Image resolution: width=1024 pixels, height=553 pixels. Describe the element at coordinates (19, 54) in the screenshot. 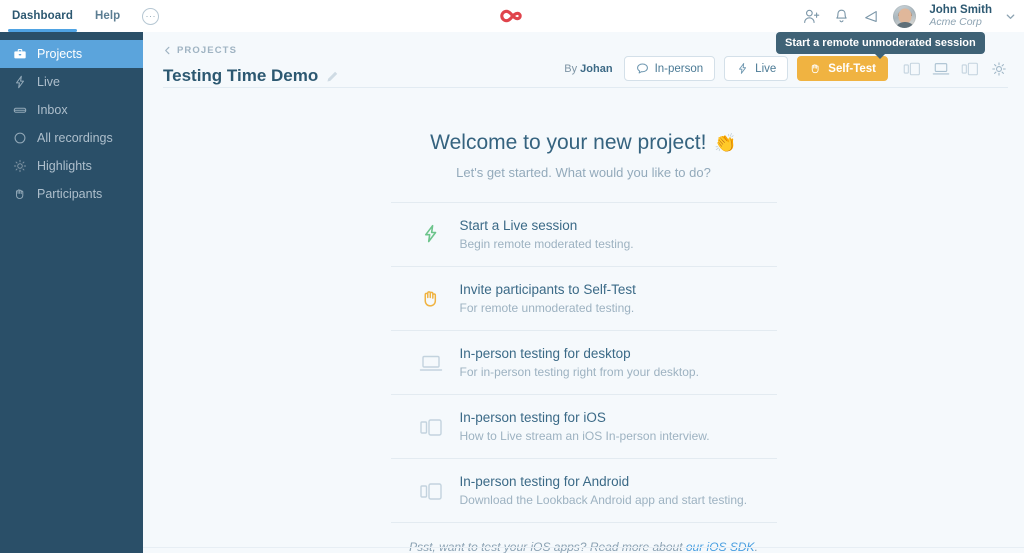

I see `briefcase-icon` at that location.